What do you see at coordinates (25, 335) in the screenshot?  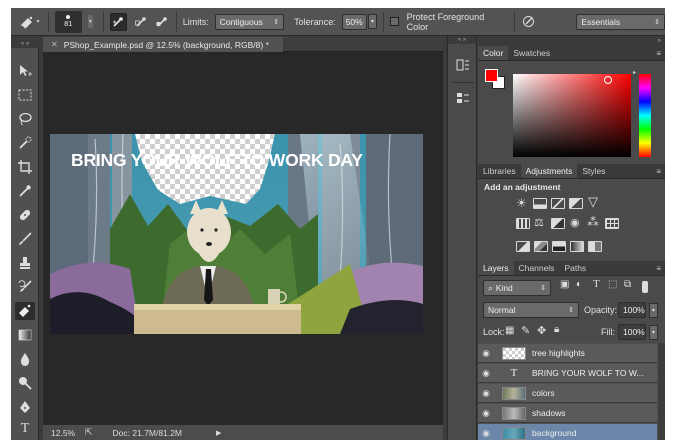 I see `gradient-tool` at bounding box center [25, 335].